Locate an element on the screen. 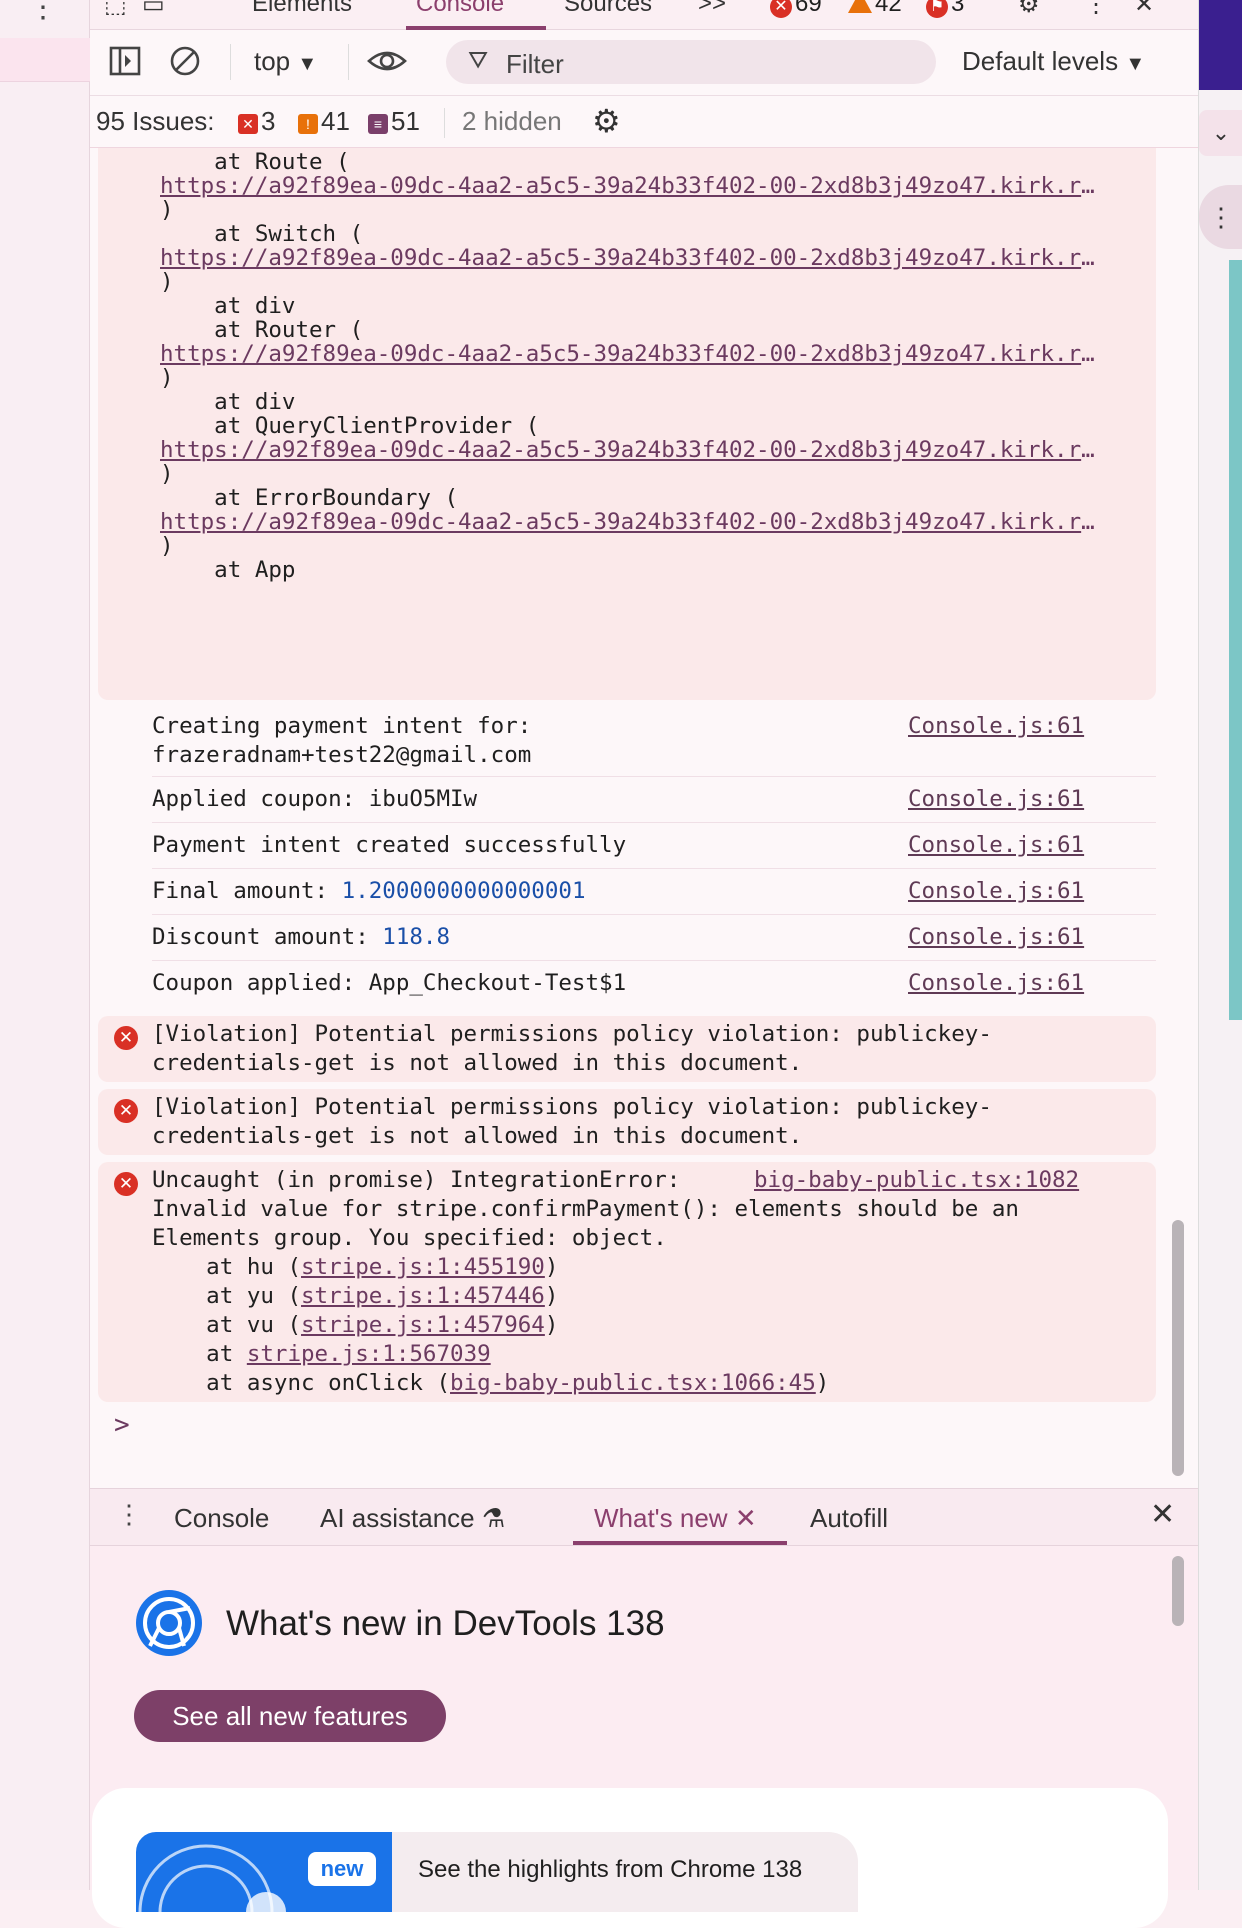 This screenshot has width=1242, height=1928. close-drawer-icon: ✕ is located at coordinates (1162, 1514).